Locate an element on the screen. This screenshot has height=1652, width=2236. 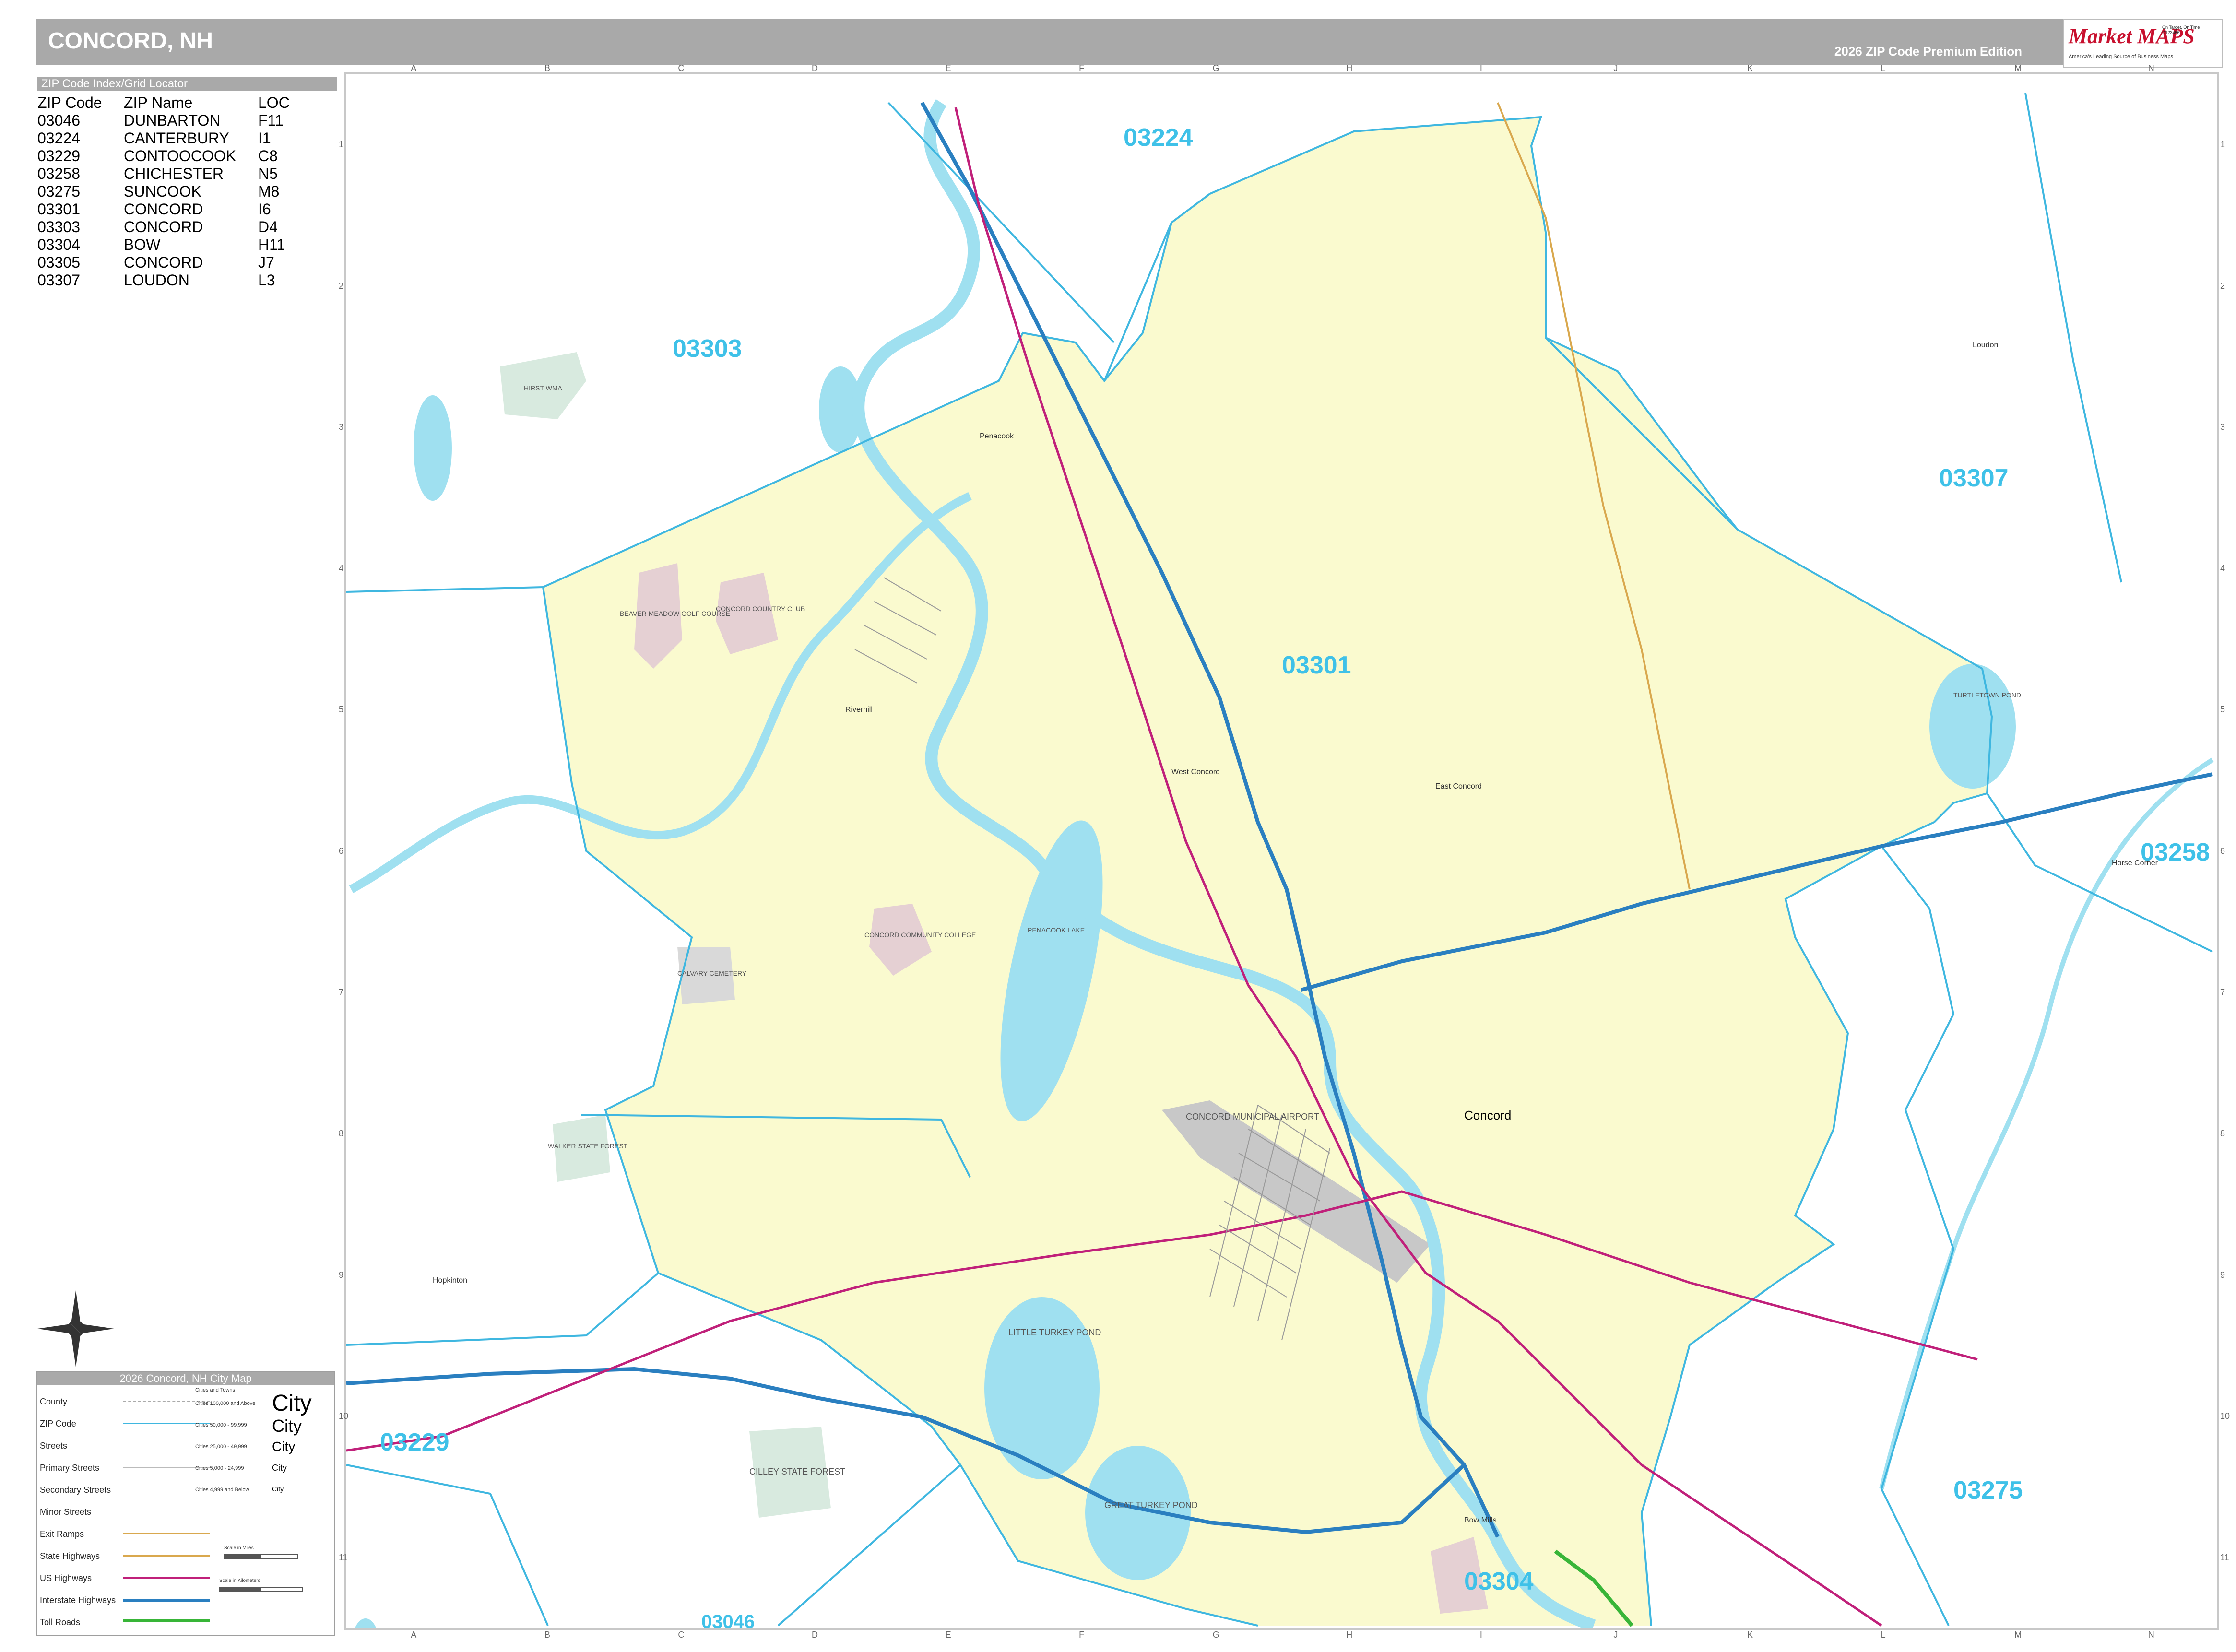
grid-column-label: A is located at coordinates (414, 68).